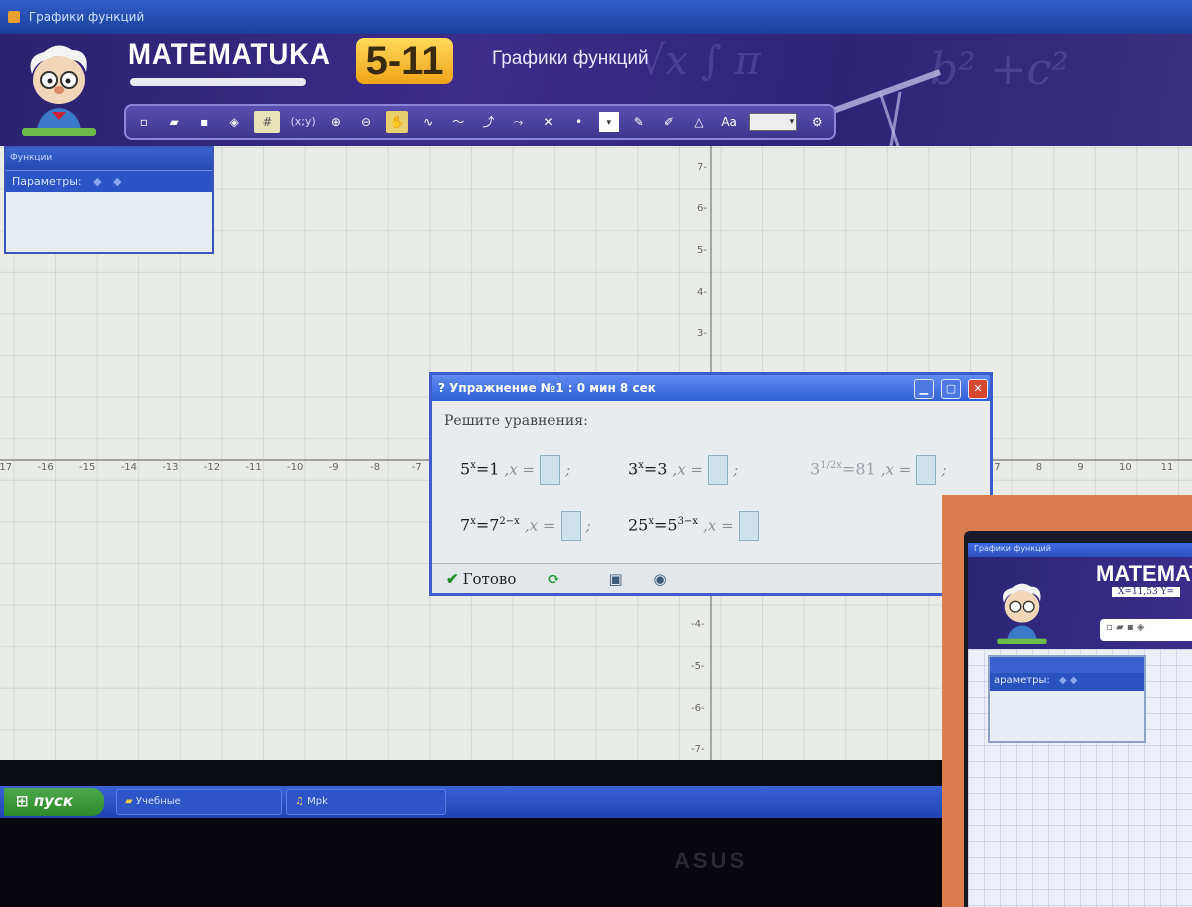  What do you see at coordinates (86, 17) in the screenshot?
I see `window-title: Графики функций` at bounding box center [86, 17].